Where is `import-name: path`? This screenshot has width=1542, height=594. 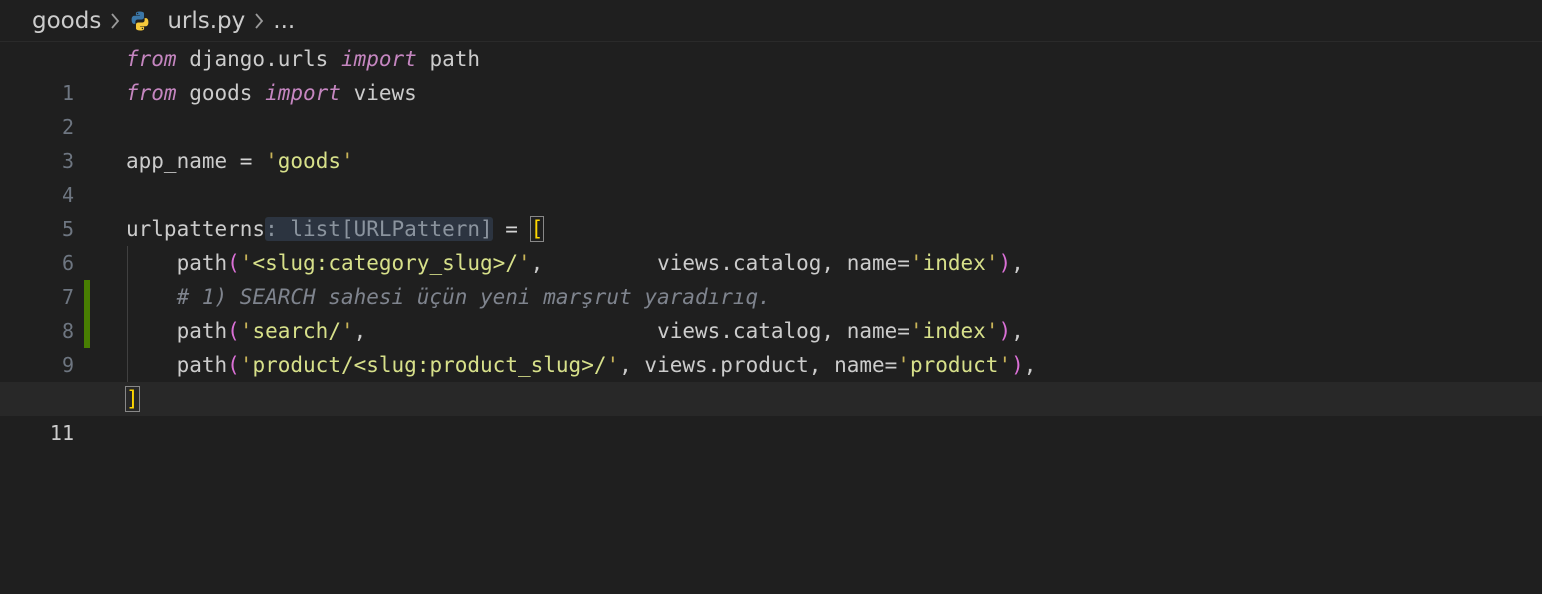 import-name: path is located at coordinates (448, 59).